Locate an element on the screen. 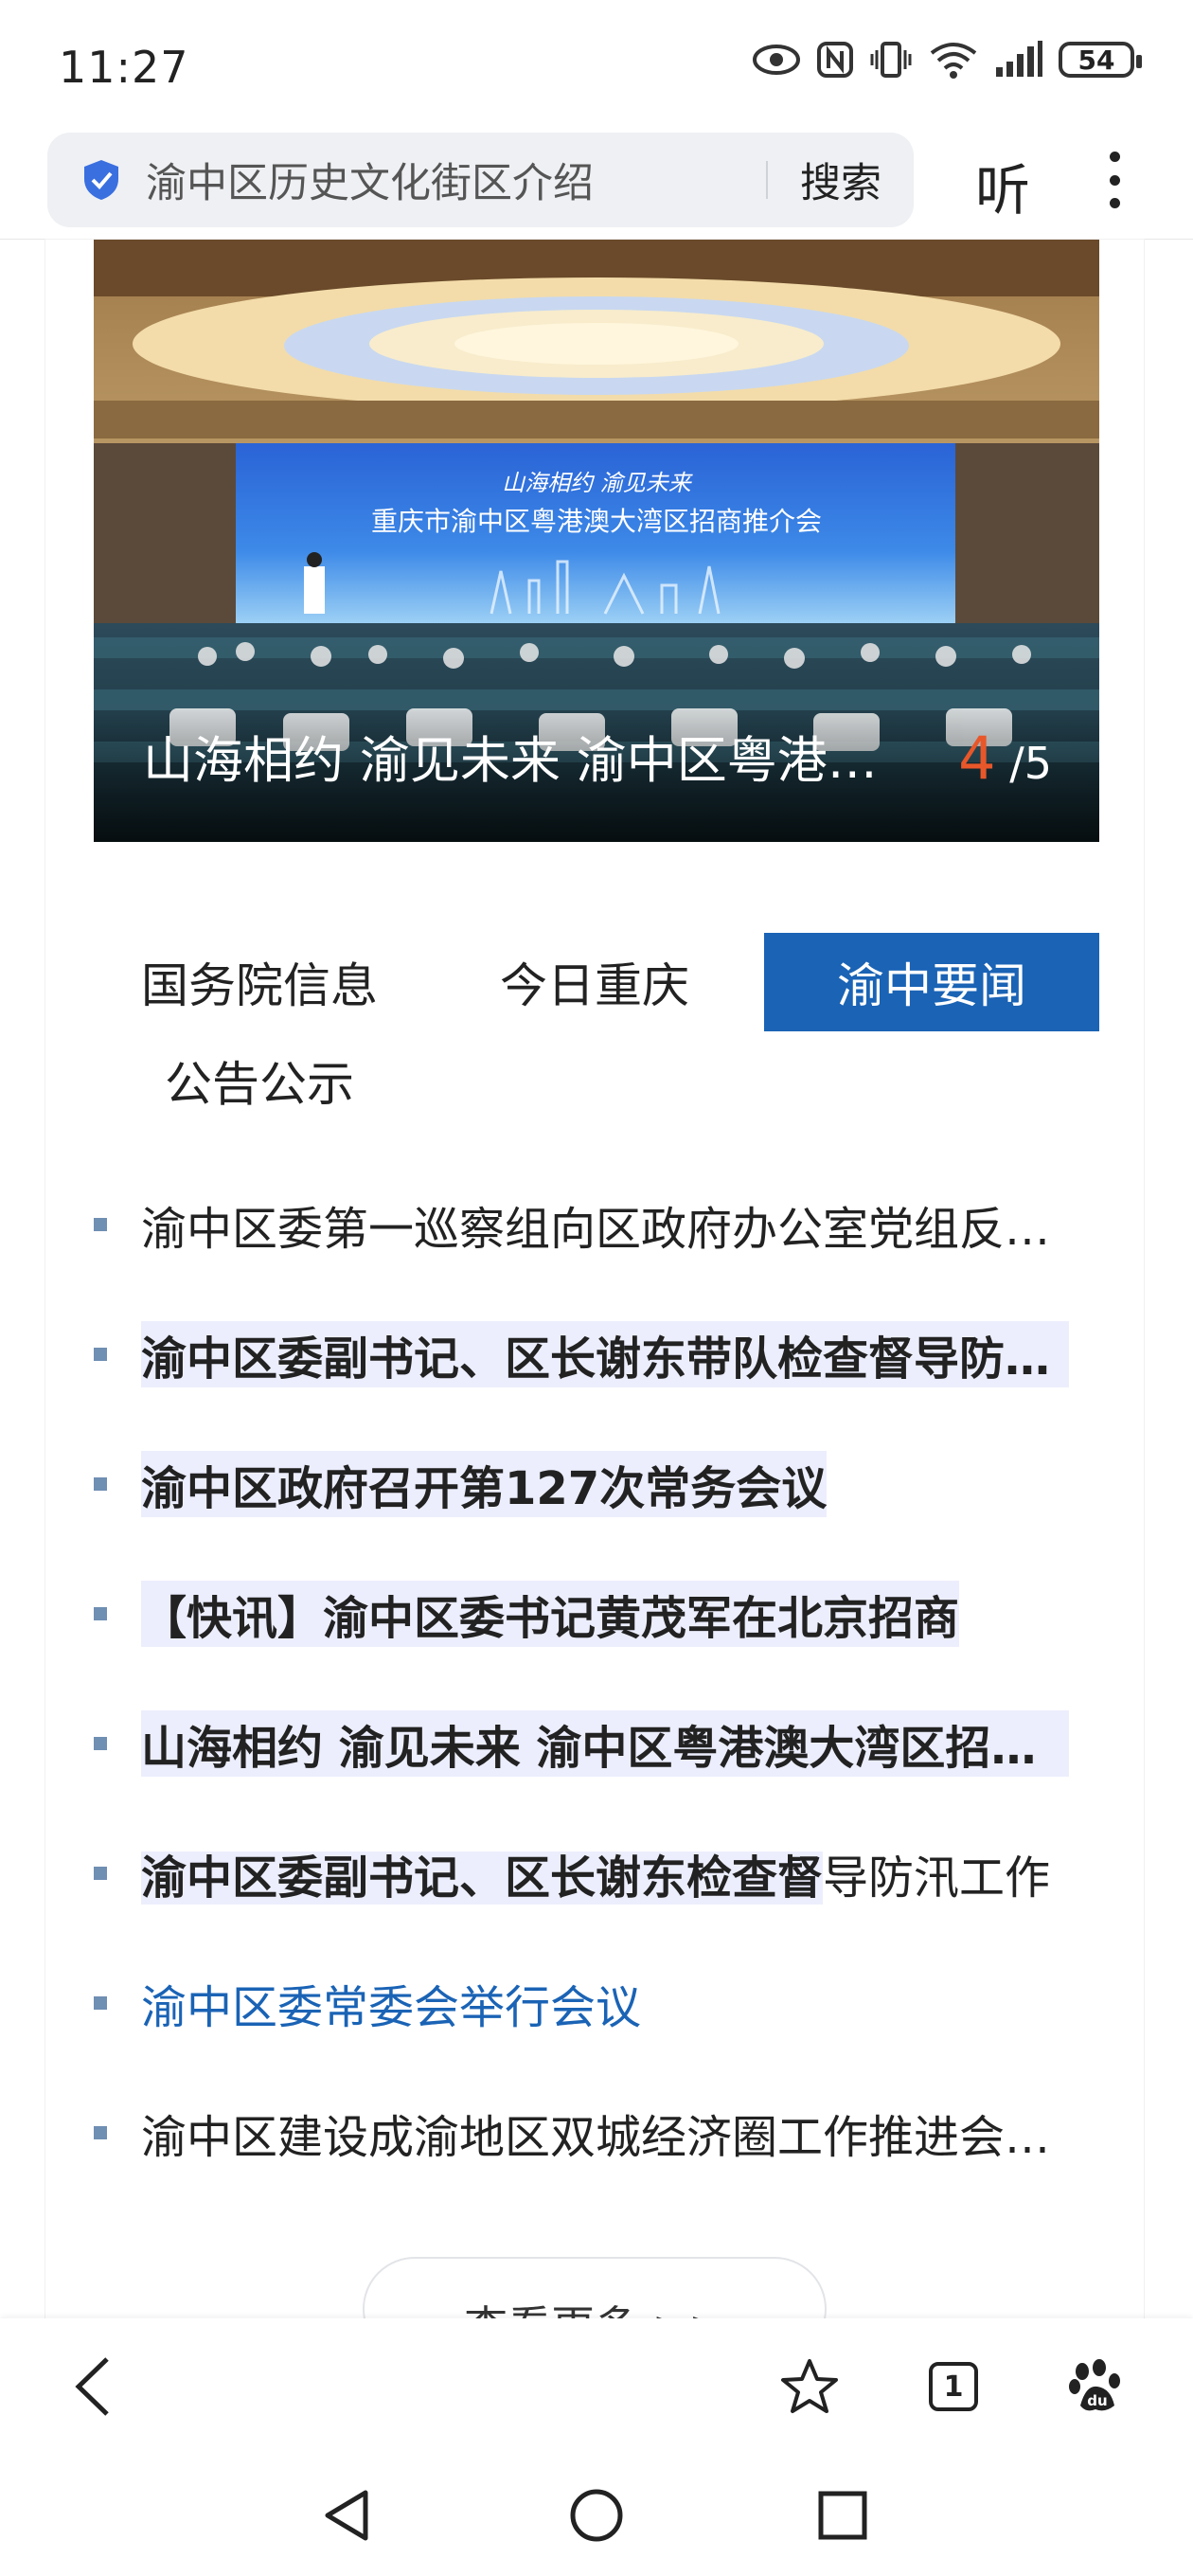  back-arrow-icon is located at coordinates (93, 2386).